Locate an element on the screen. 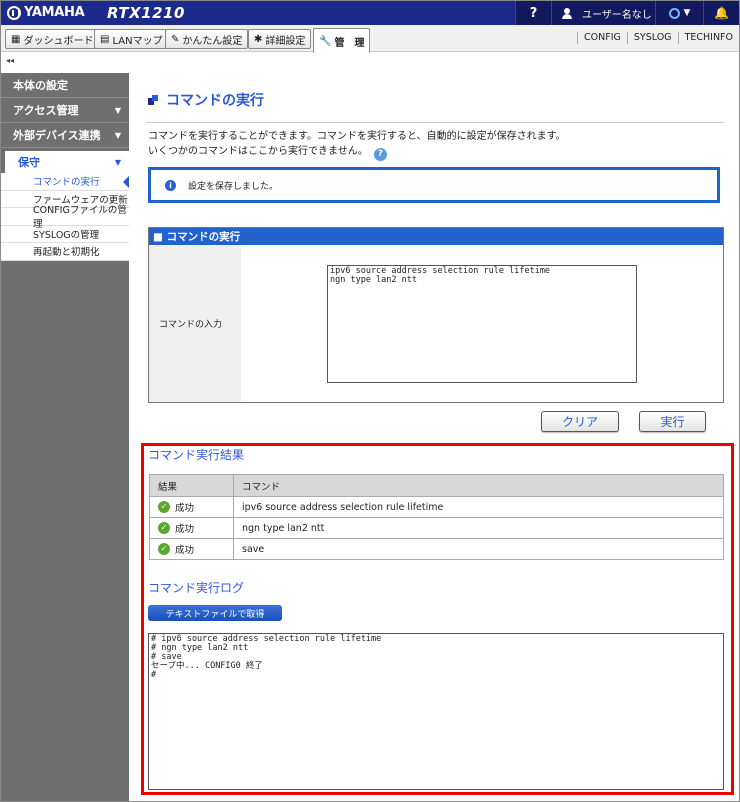 The image size is (740, 802). tab-dashboard: ▦ ダッシュボード is located at coordinates (52, 39).